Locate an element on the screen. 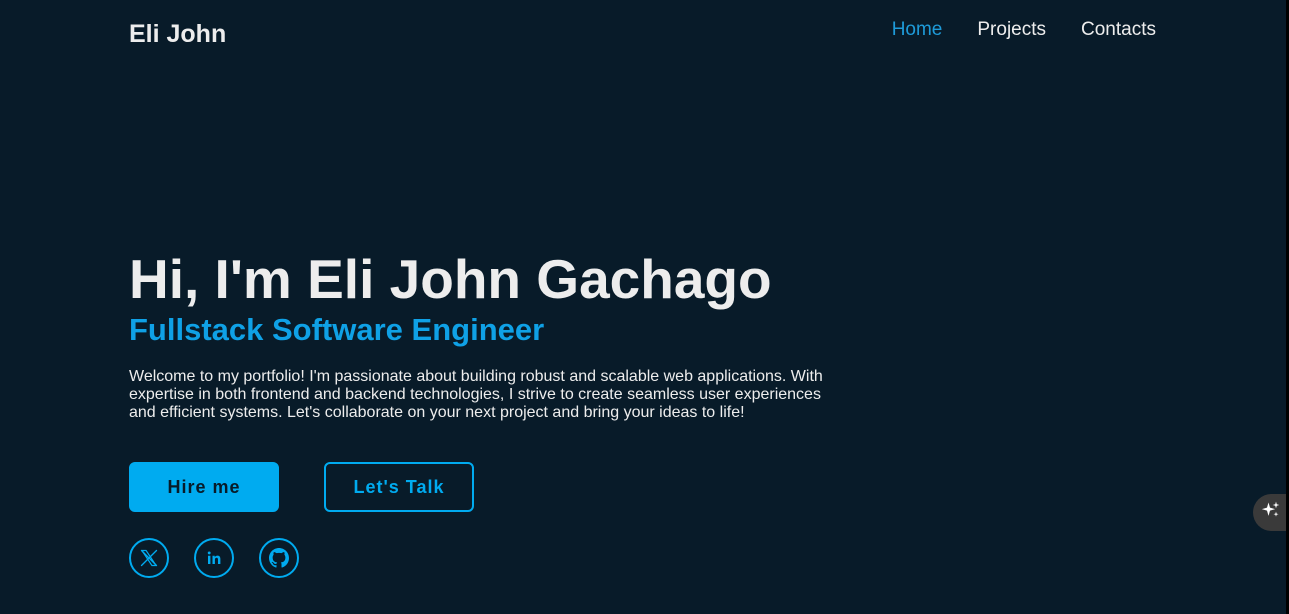 This screenshot has height=614, width=1289. nav-item-contacts: Contacts is located at coordinates (1118, 30).